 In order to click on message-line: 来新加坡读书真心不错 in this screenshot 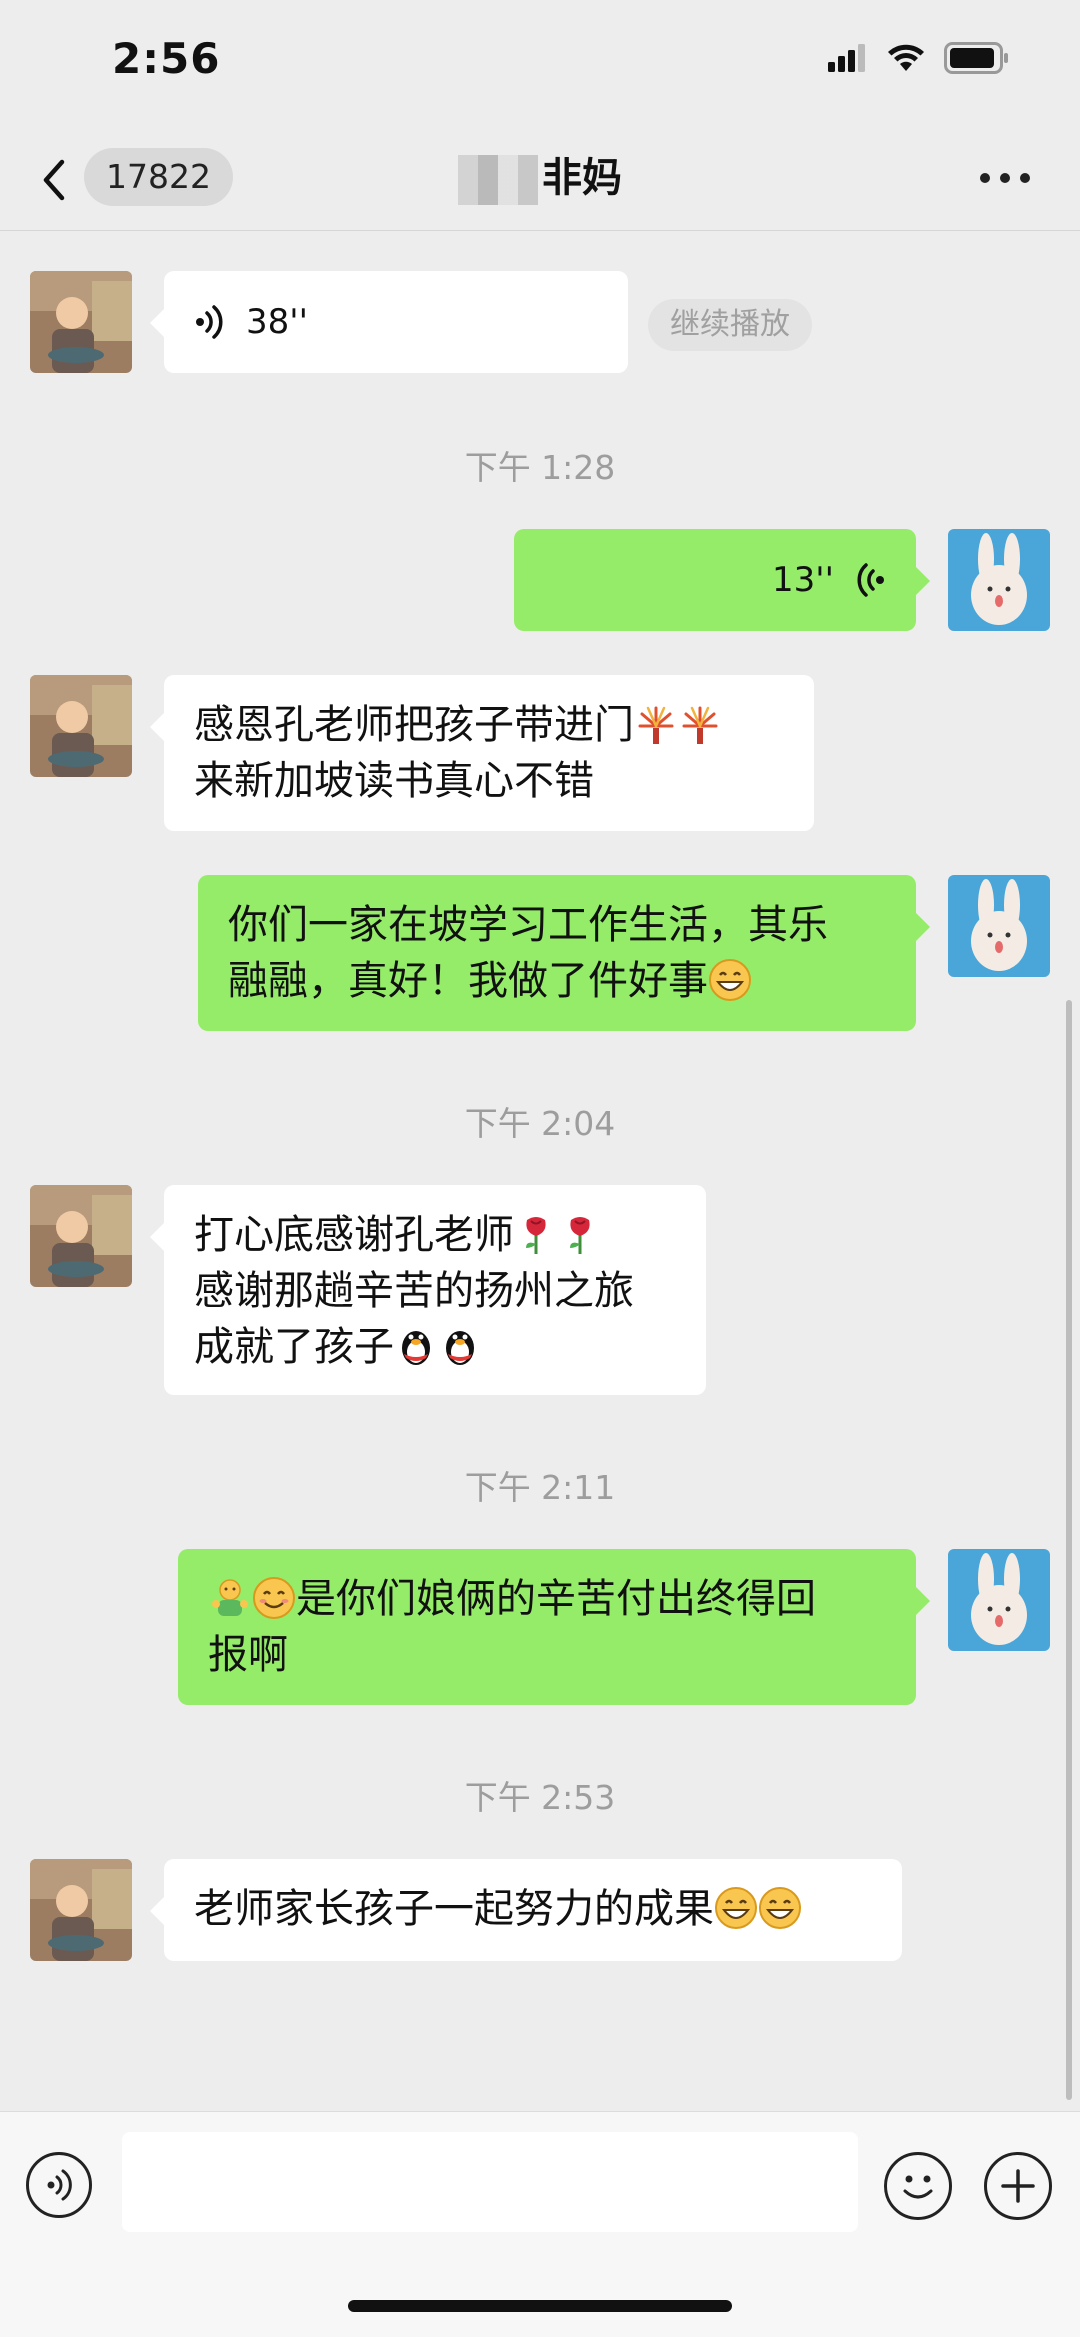, I will do `click(394, 781)`.